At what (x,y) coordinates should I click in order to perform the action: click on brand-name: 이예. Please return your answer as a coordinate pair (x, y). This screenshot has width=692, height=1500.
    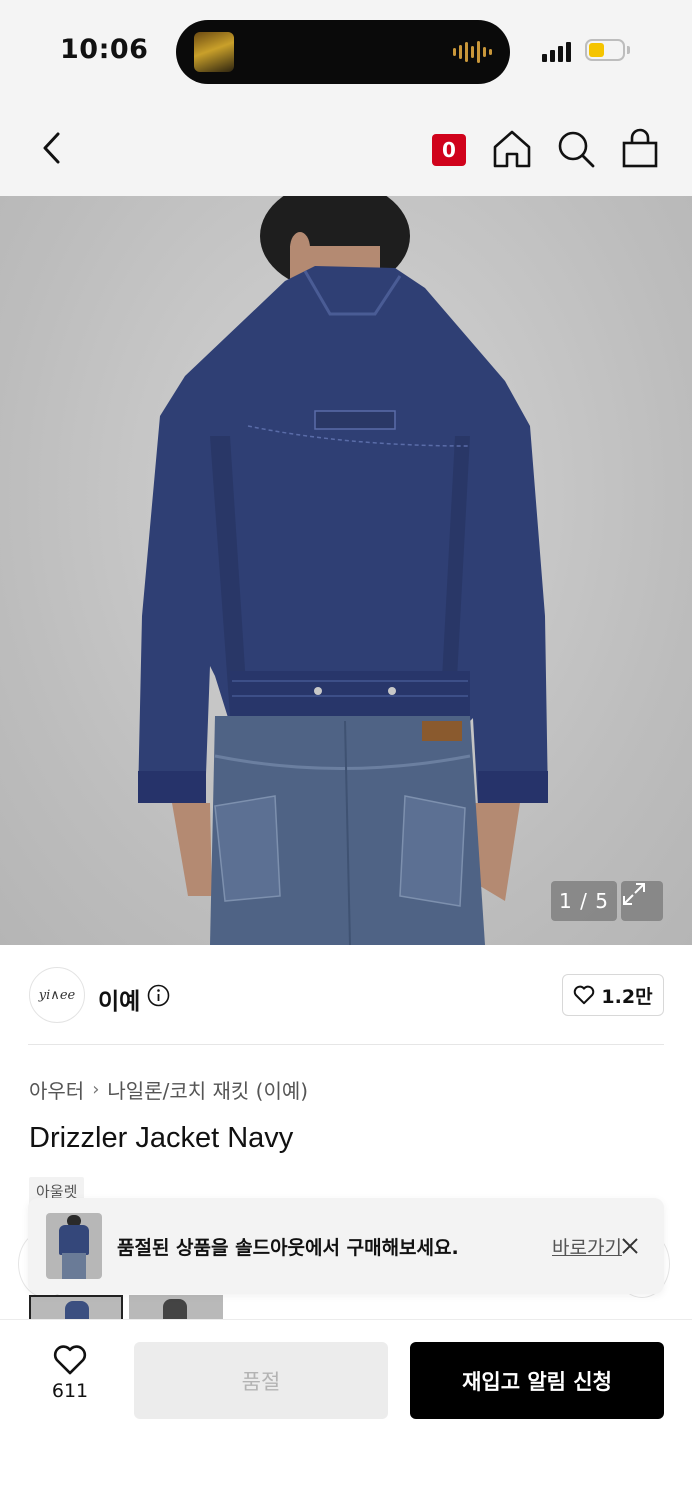
    Looking at the image, I should click on (119, 999).